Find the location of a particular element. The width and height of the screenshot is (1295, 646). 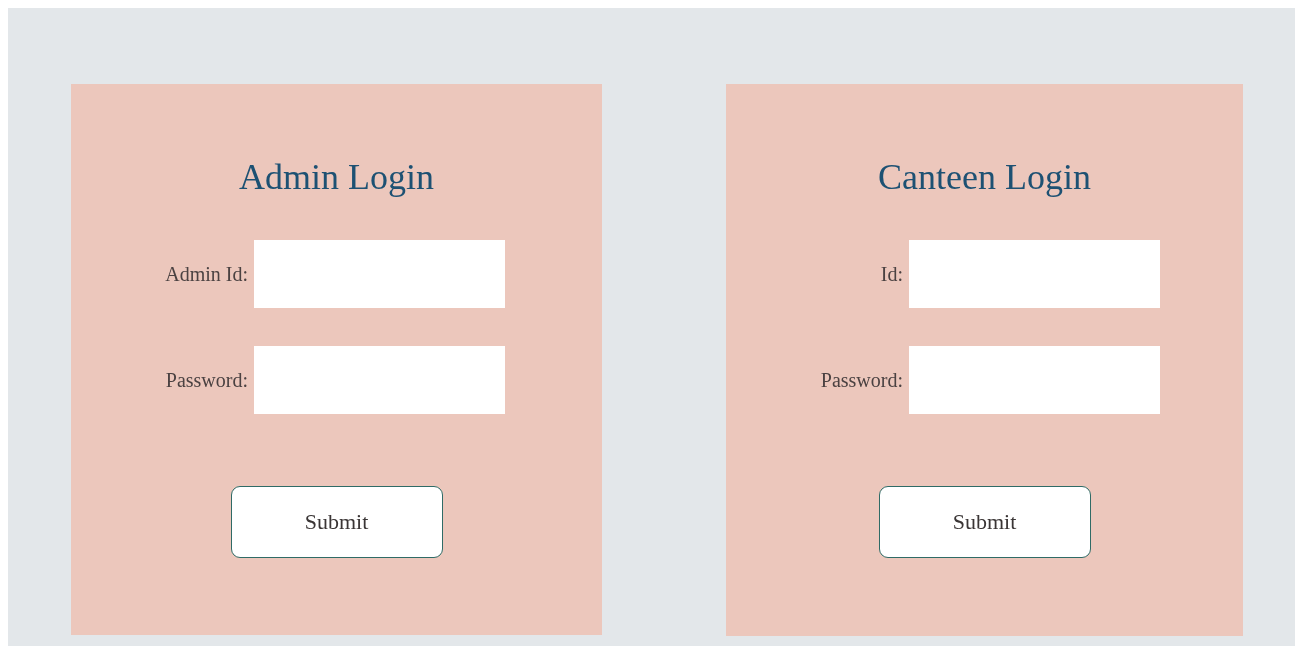

form-title: Admin Login is located at coordinates (336, 177).